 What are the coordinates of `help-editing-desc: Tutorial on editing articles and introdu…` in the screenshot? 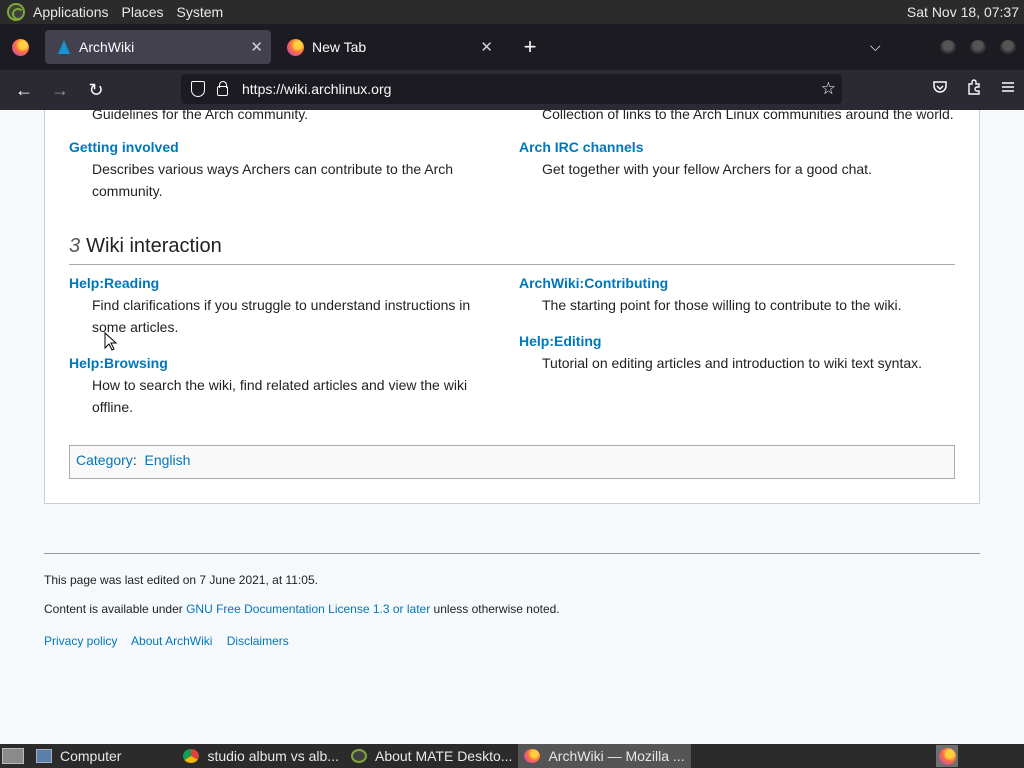 It's located at (732, 363).